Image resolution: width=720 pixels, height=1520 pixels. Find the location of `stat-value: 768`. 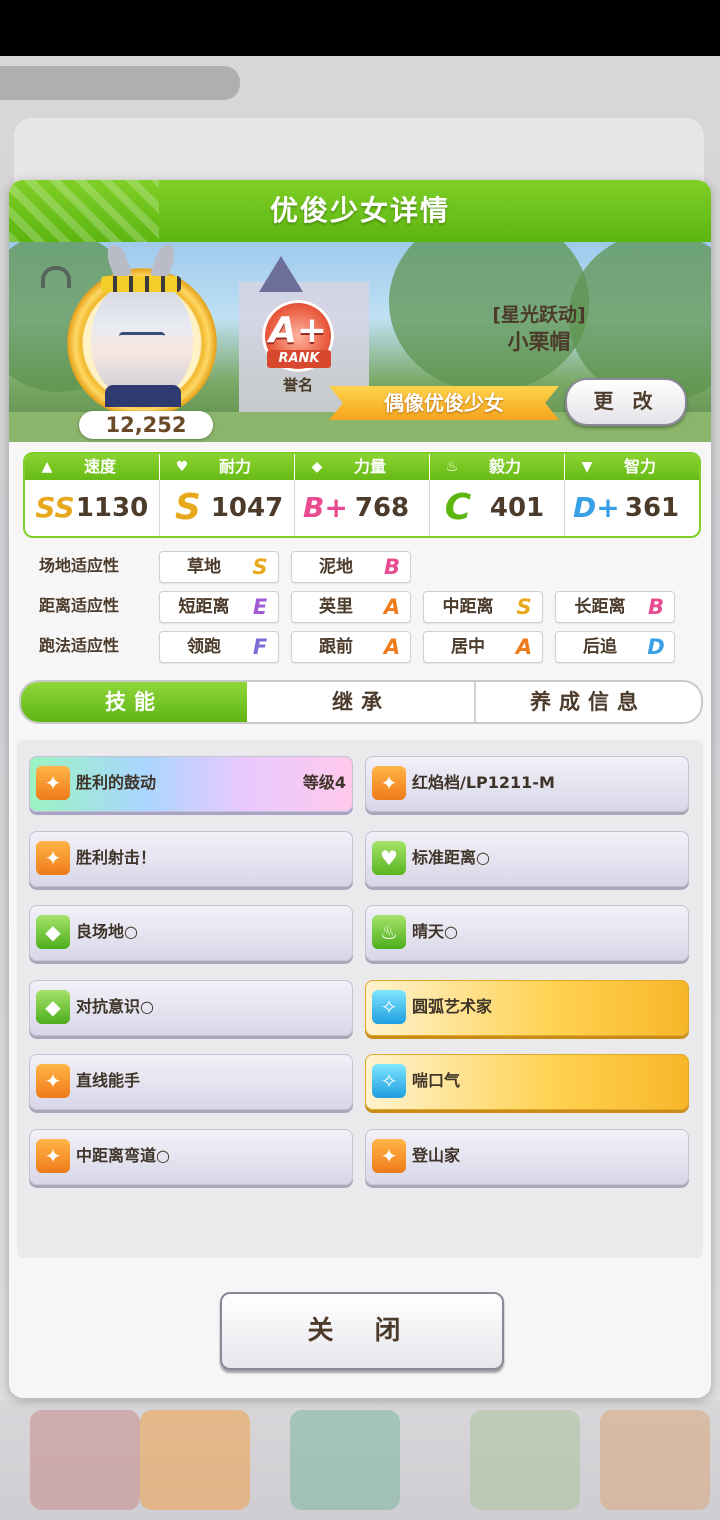

stat-value: 768 is located at coordinates (382, 508).